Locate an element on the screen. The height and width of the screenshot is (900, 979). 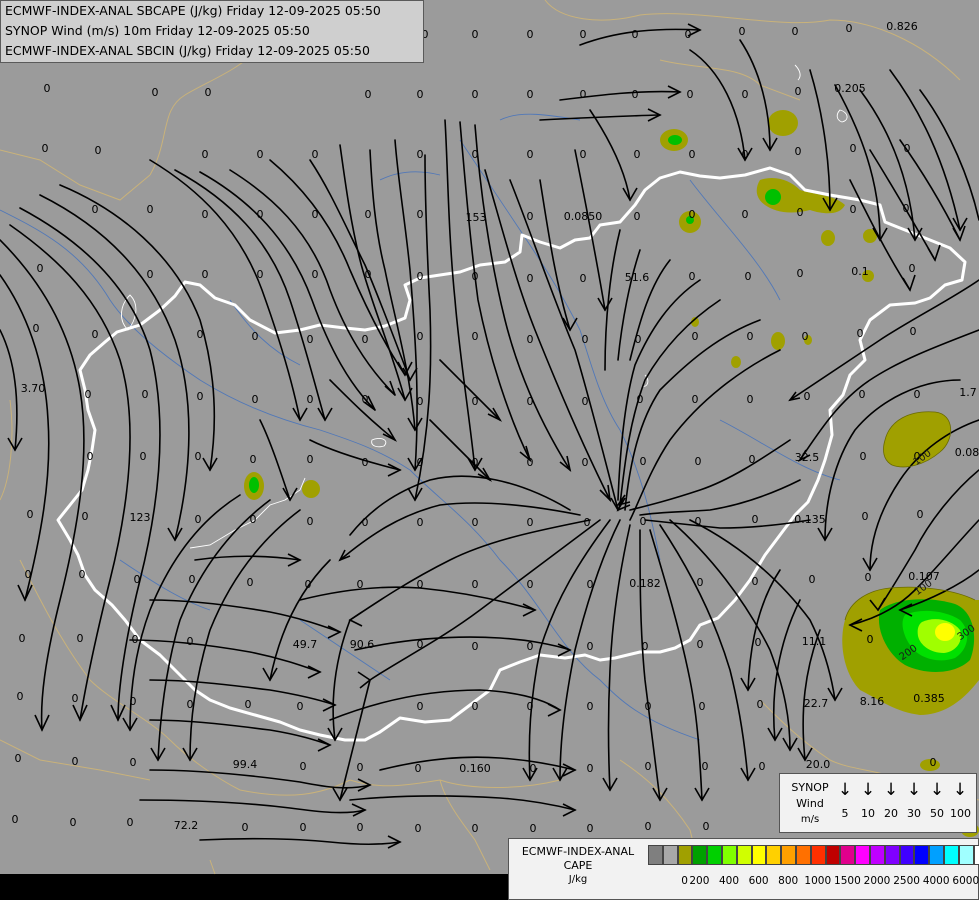
cape-tick-label: 800 is located at coordinates (788, 881).